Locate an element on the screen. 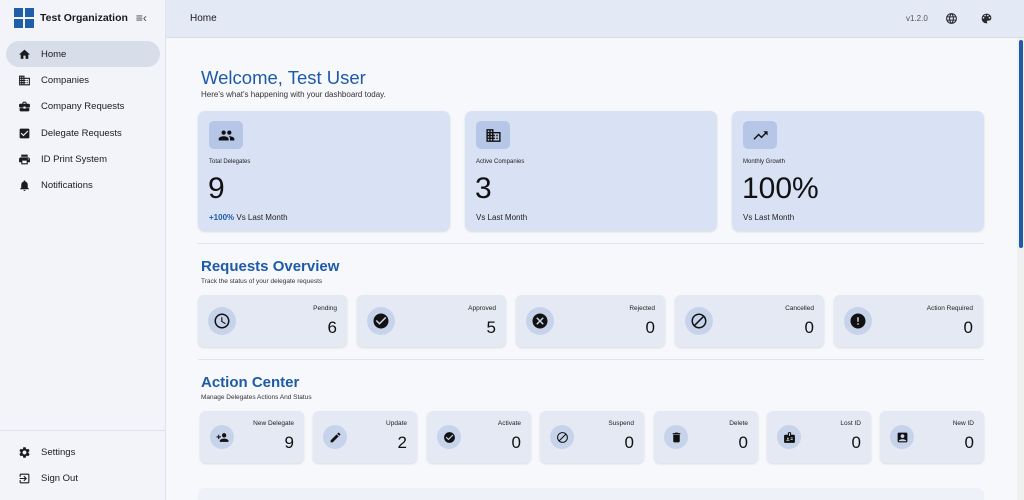 The width and height of the screenshot is (1024, 500). request-card-approved: Approved 5 is located at coordinates (431, 321).